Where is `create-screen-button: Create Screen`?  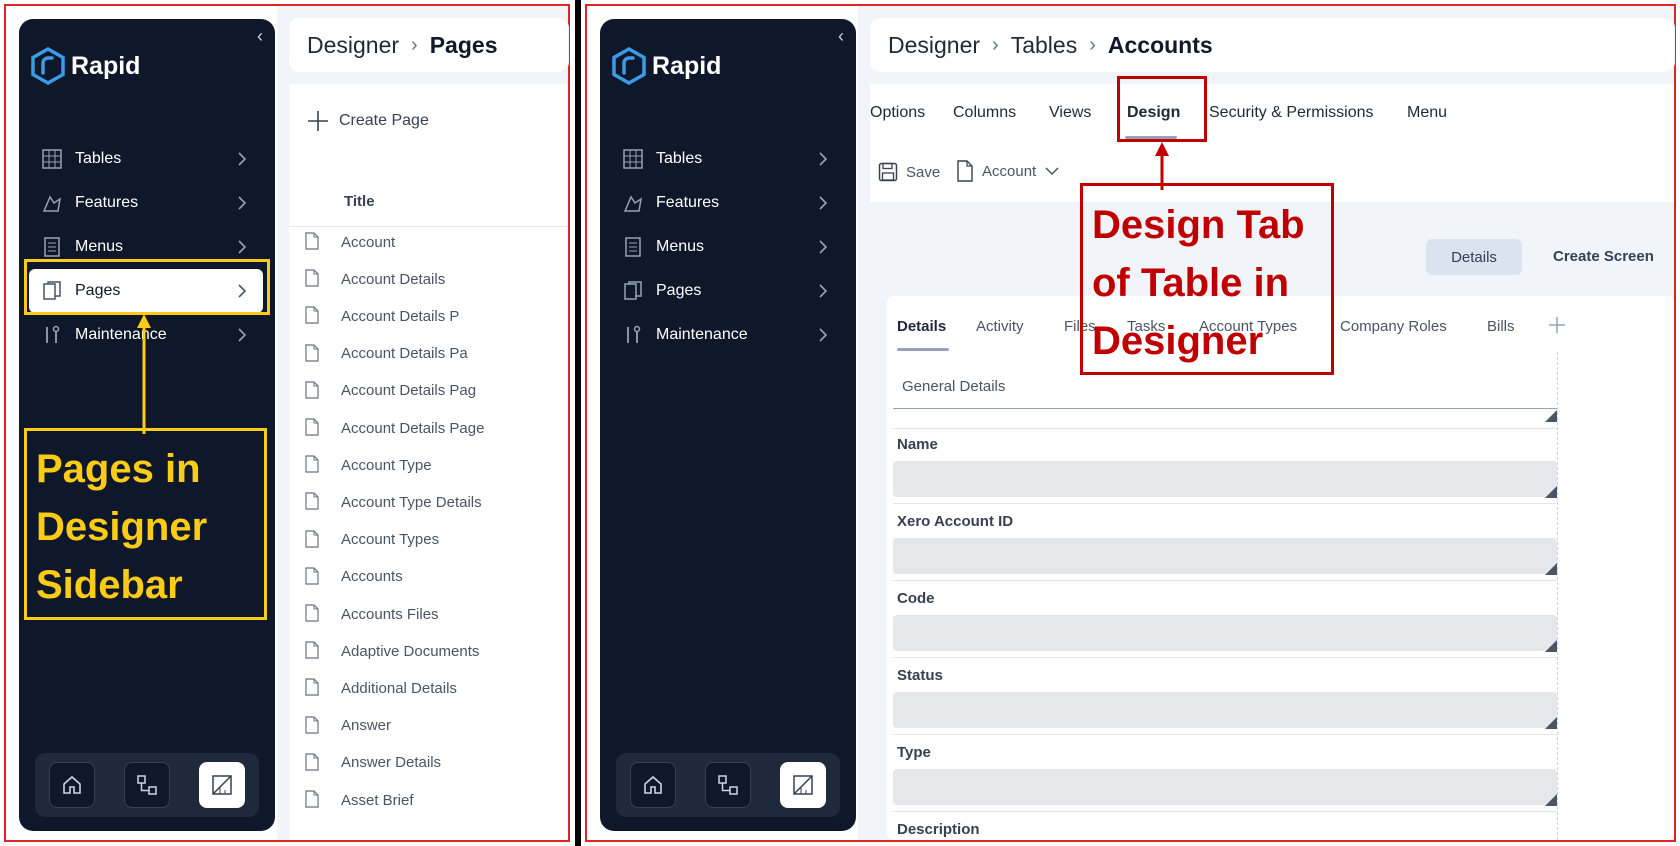
create-screen-button: Create Screen is located at coordinates (1603, 256).